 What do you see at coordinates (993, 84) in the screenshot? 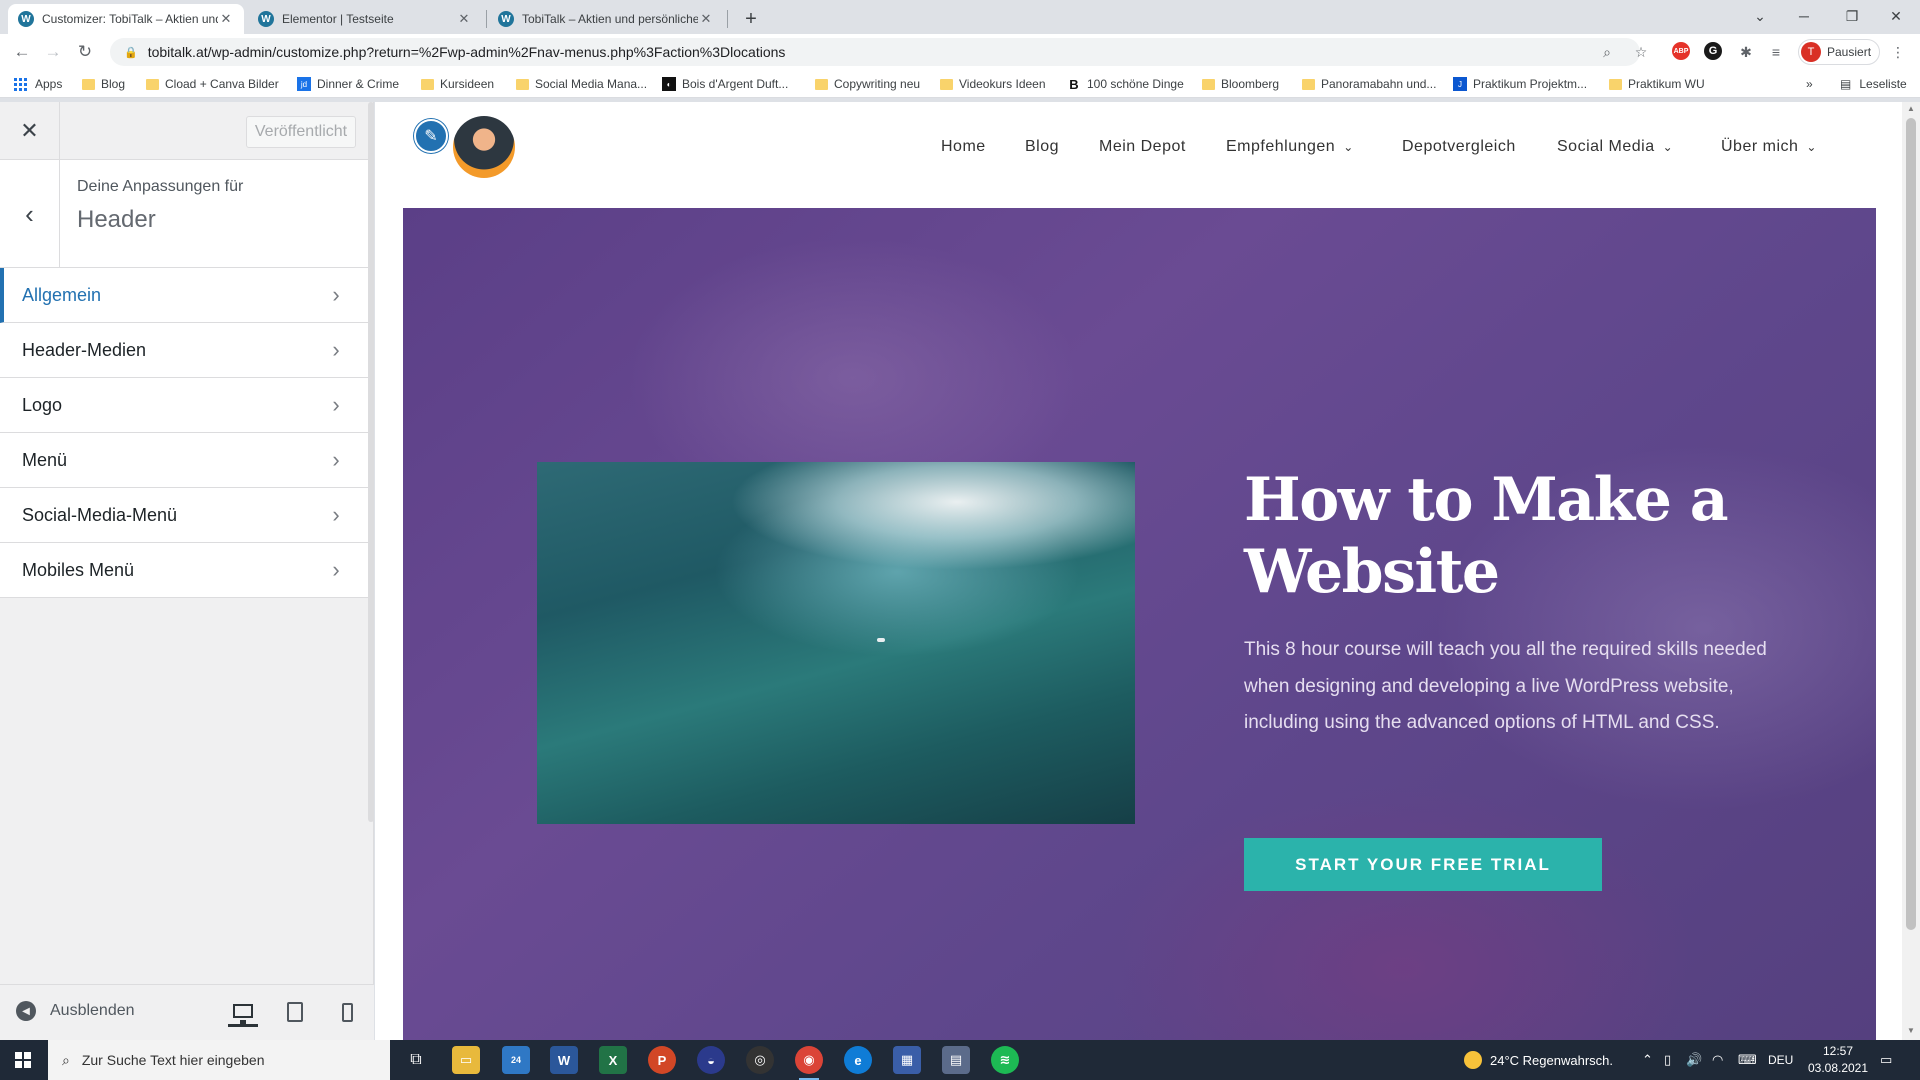
I see `bookmark-folder: Videokurs Ideen` at bounding box center [993, 84].